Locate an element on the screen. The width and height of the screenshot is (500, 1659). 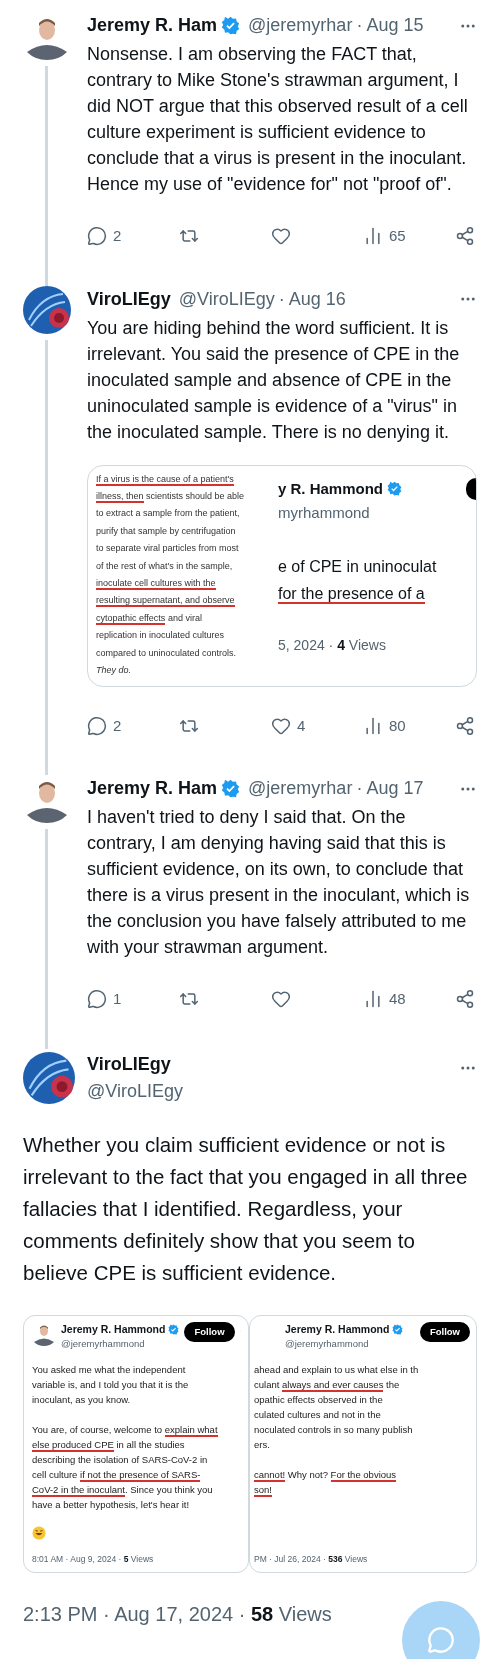
post-date: 8:01 AM · Aug 9, 2024 · 5 Views is located at coordinates (93, 1559).